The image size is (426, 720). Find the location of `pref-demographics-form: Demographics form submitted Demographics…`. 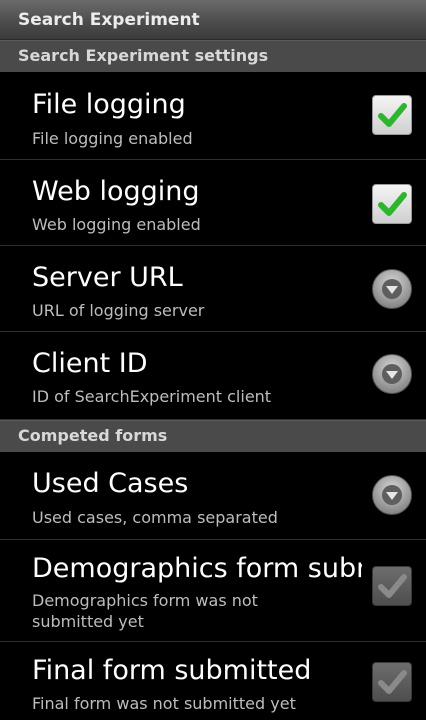

pref-demographics-form: Demographics form submitted Demographics… is located at coordinates (213, 591).